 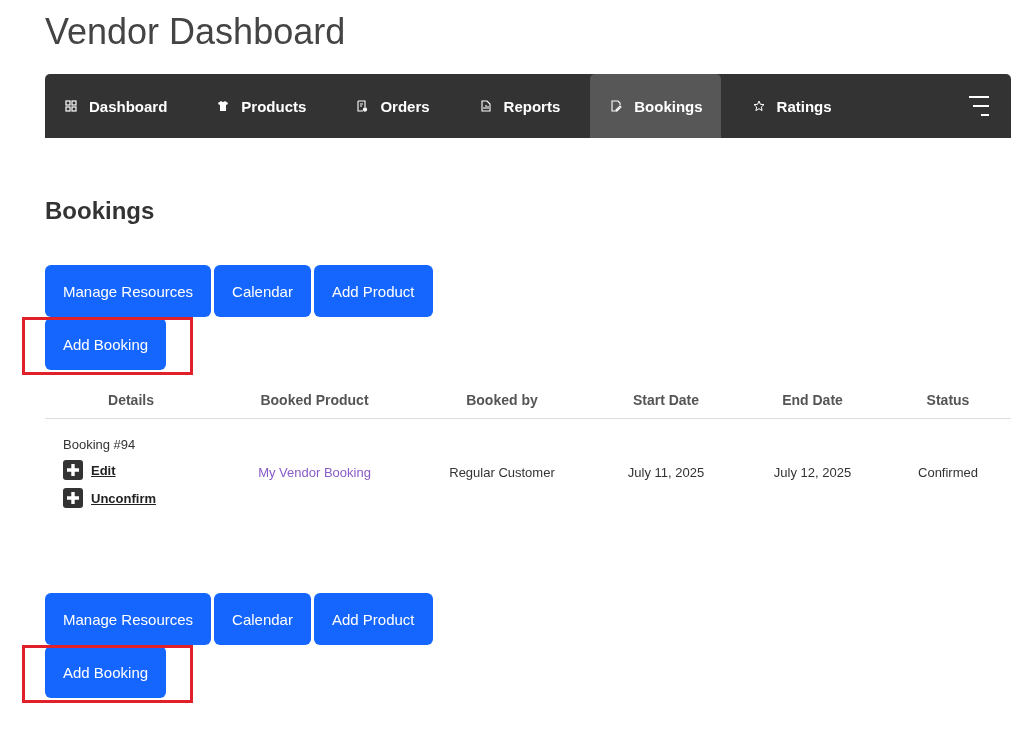 What do you see at coordinates (523, 106) in the screenshot?
I see `nav-tab: Reports` at bounding box center [523, 106].